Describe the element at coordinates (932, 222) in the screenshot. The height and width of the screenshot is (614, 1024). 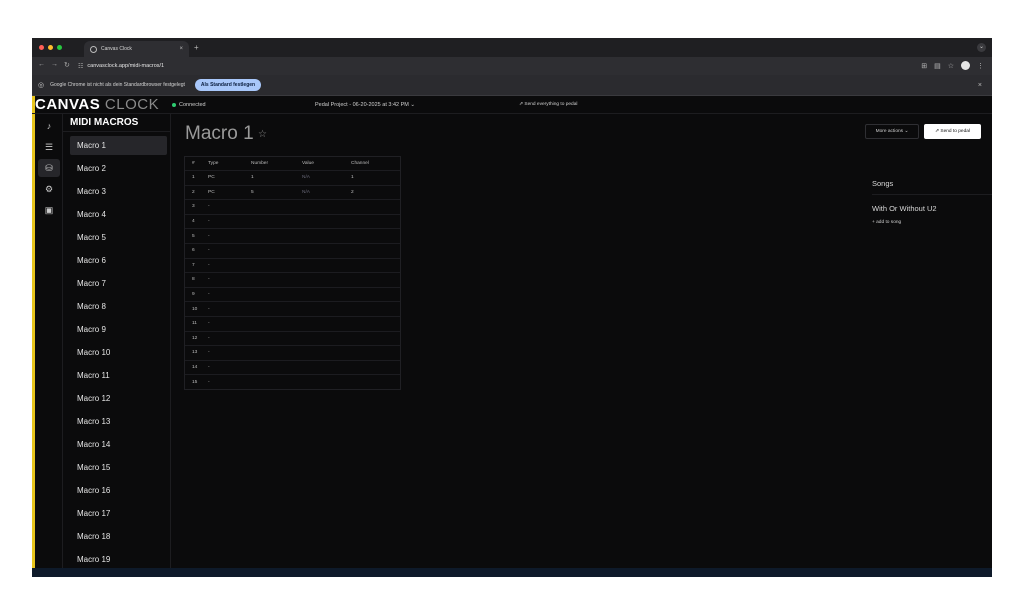
I see `add-to-song-link: + add to song` at that location.